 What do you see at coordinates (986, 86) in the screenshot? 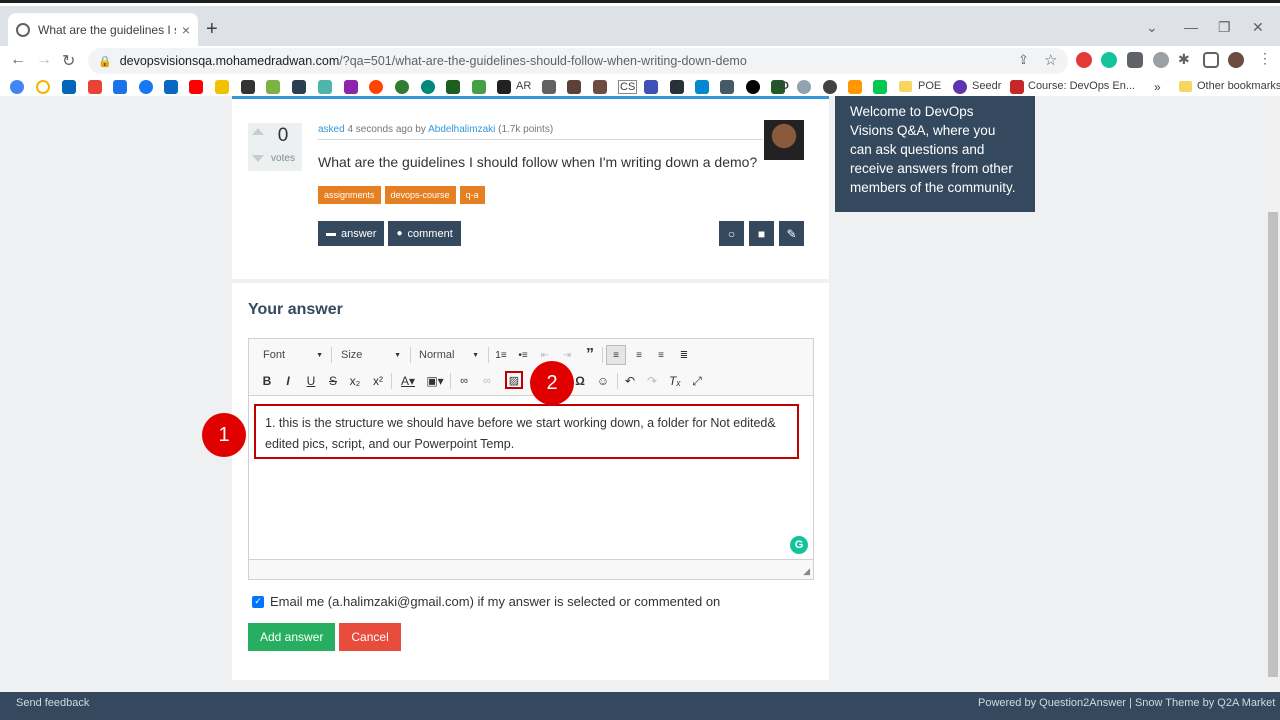
I see `bookmark-label: Seedr` at bounding box center [986, 86].